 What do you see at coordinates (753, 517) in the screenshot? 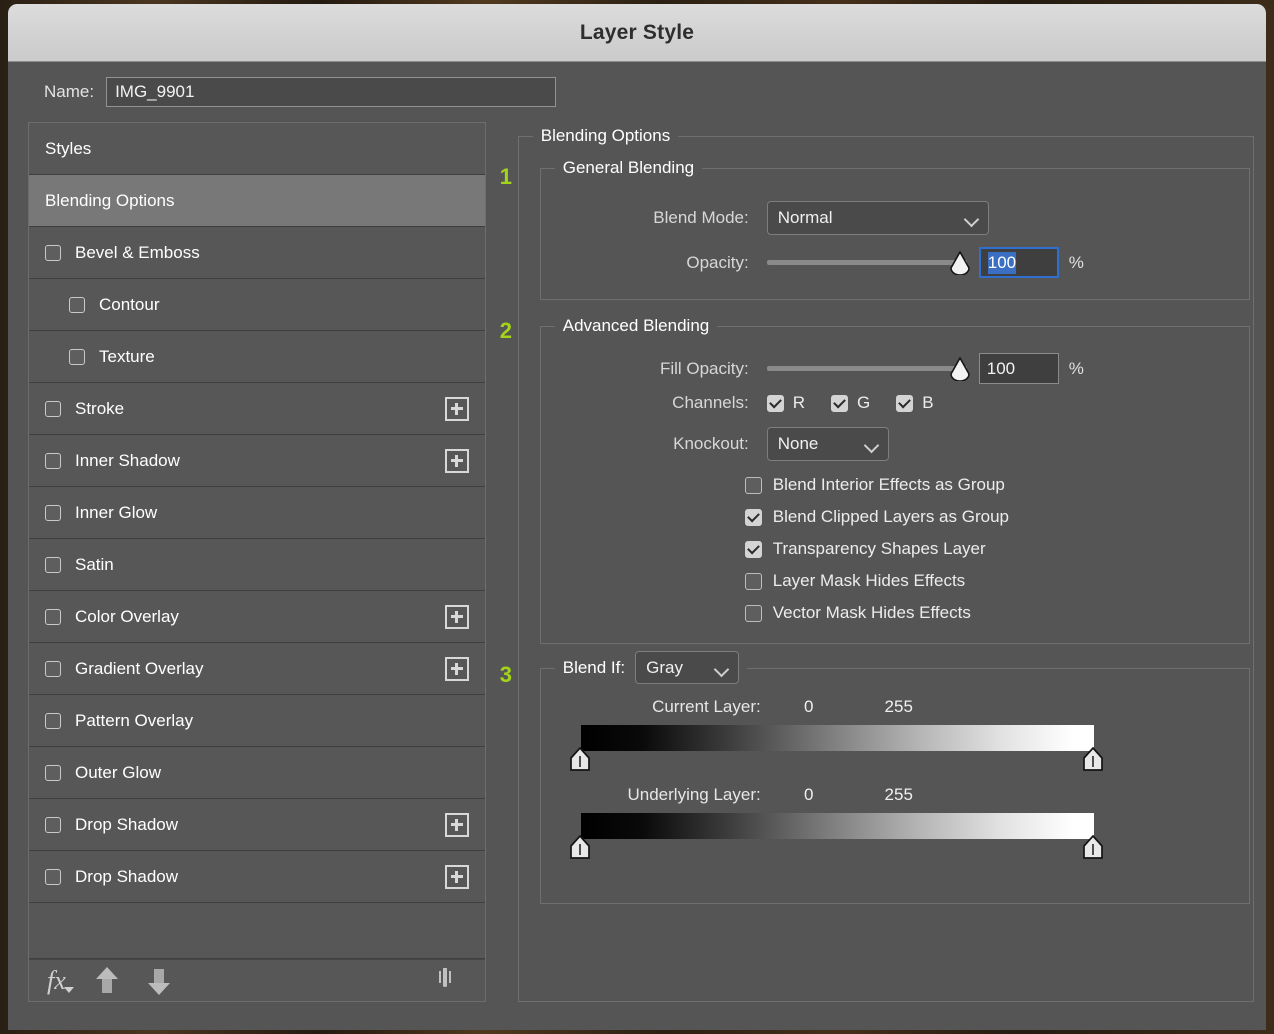
I see `advanced-option-checkbox-blend-clipped-layers-as-group` at bounding box center [753, 517].